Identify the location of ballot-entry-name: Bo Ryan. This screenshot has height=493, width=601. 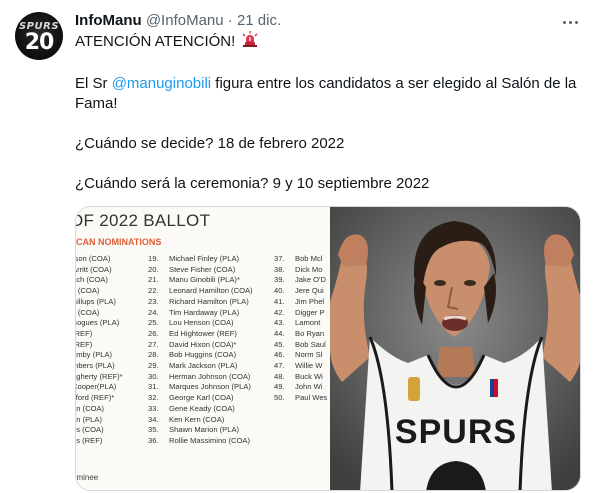
(310, 333).